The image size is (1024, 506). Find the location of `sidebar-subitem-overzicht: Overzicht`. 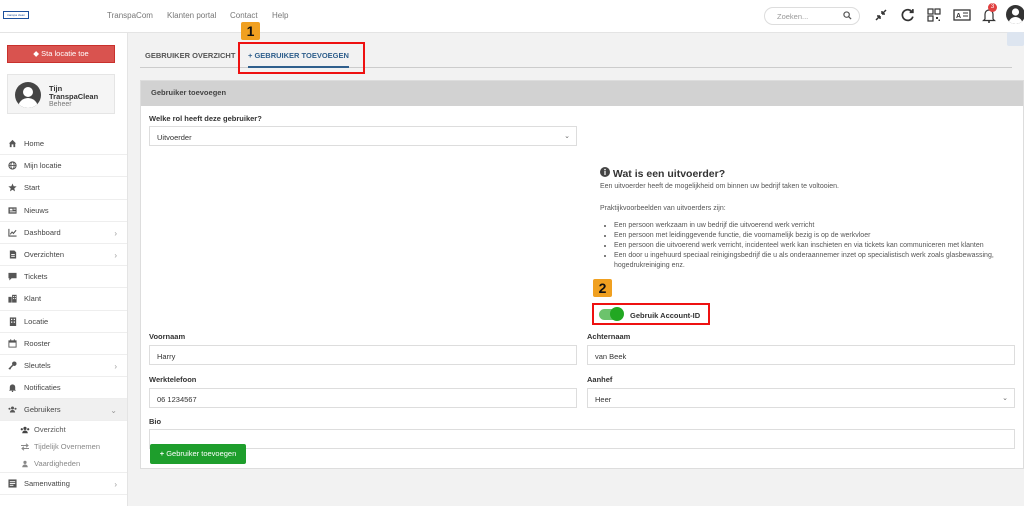

sidebar-subitem-overzicht: Overzicht is located at coordinates (63, 429).